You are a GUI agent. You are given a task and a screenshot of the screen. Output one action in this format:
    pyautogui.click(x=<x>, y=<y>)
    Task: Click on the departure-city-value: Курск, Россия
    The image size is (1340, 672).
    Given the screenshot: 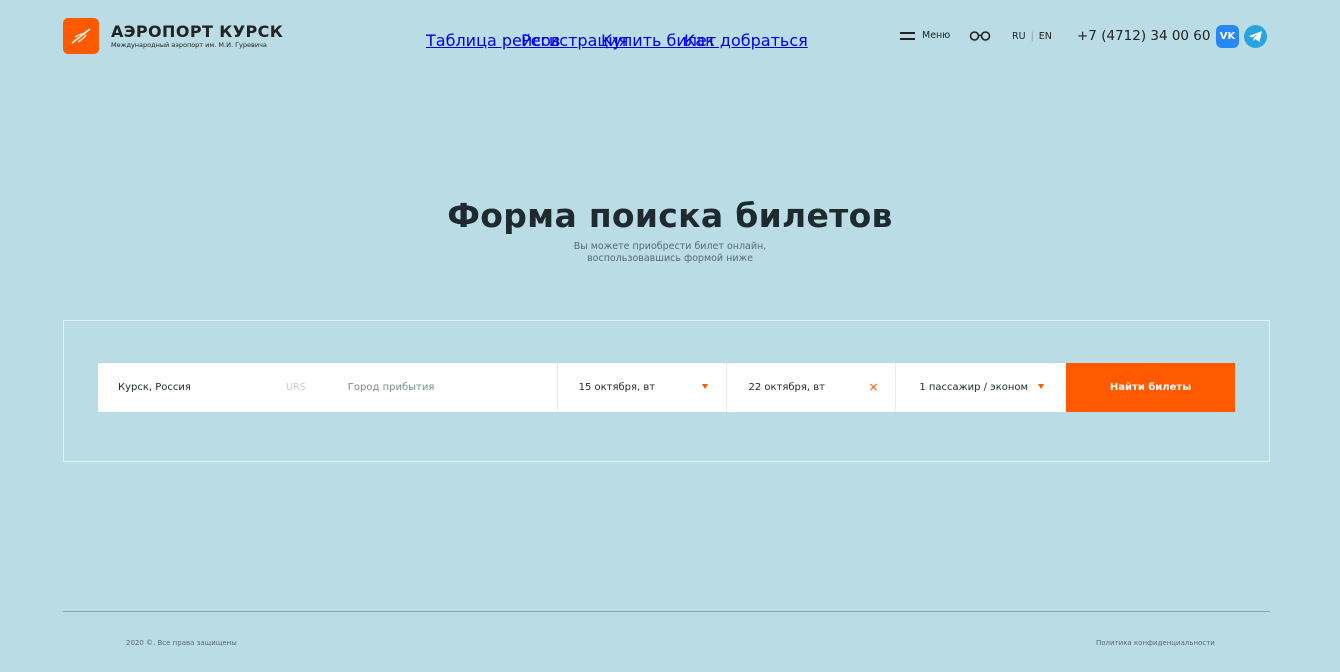 What is the action you would take?
    pyautogui.click(x=154, y=387)
    